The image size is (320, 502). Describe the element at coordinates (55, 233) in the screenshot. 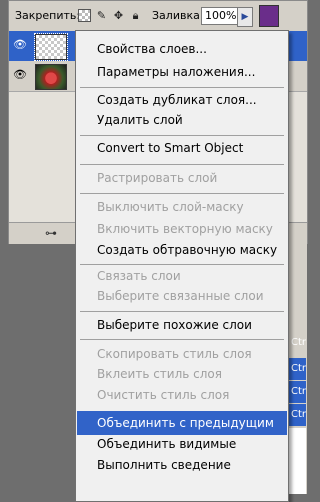

I see `link-icon: ⊶` at that location.